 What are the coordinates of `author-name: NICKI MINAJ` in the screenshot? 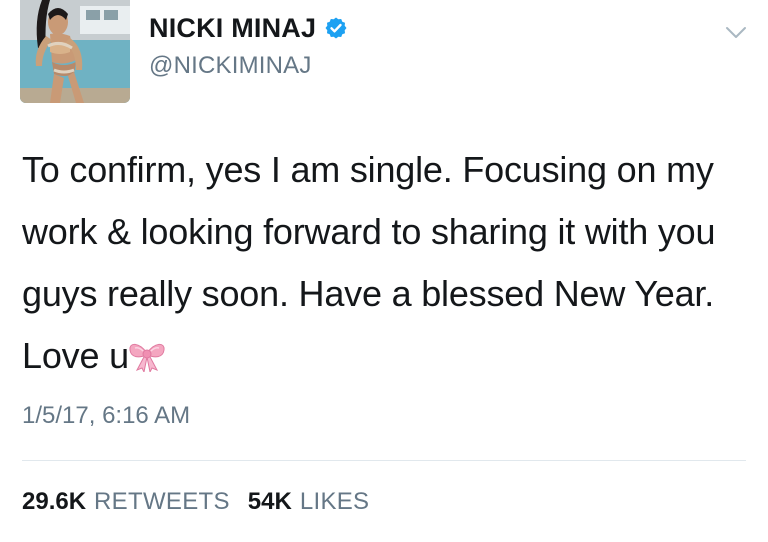 It's located at (232, 28).